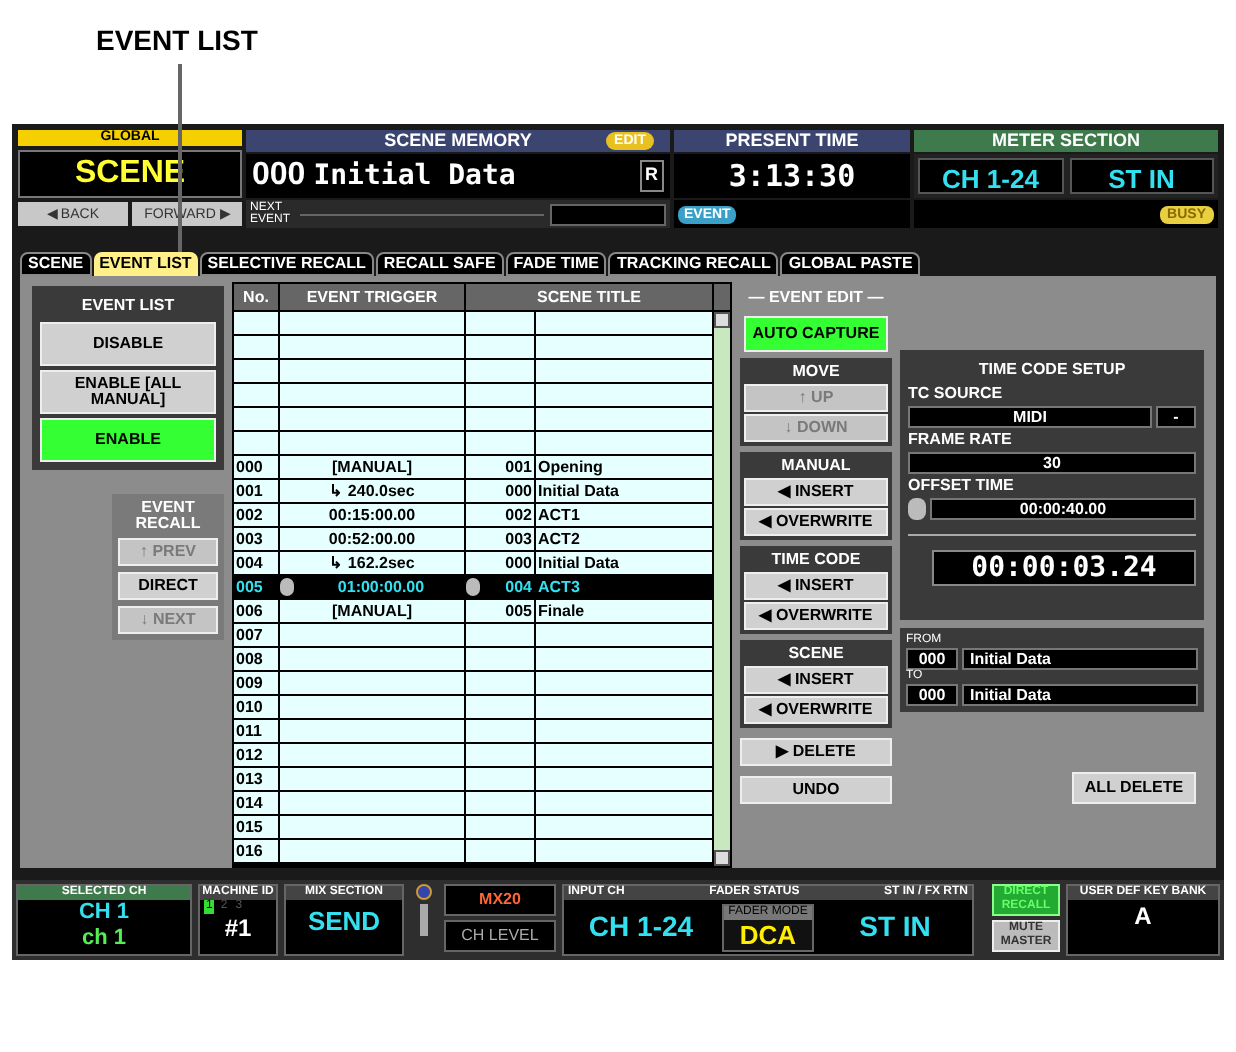 The width and height of the screenshot is (1236, 1052). What do you see at coordinates (381, 587) in the screenshot?
I see `trigger-cell: 01:00:00.00` at bounding box center [381, 587].